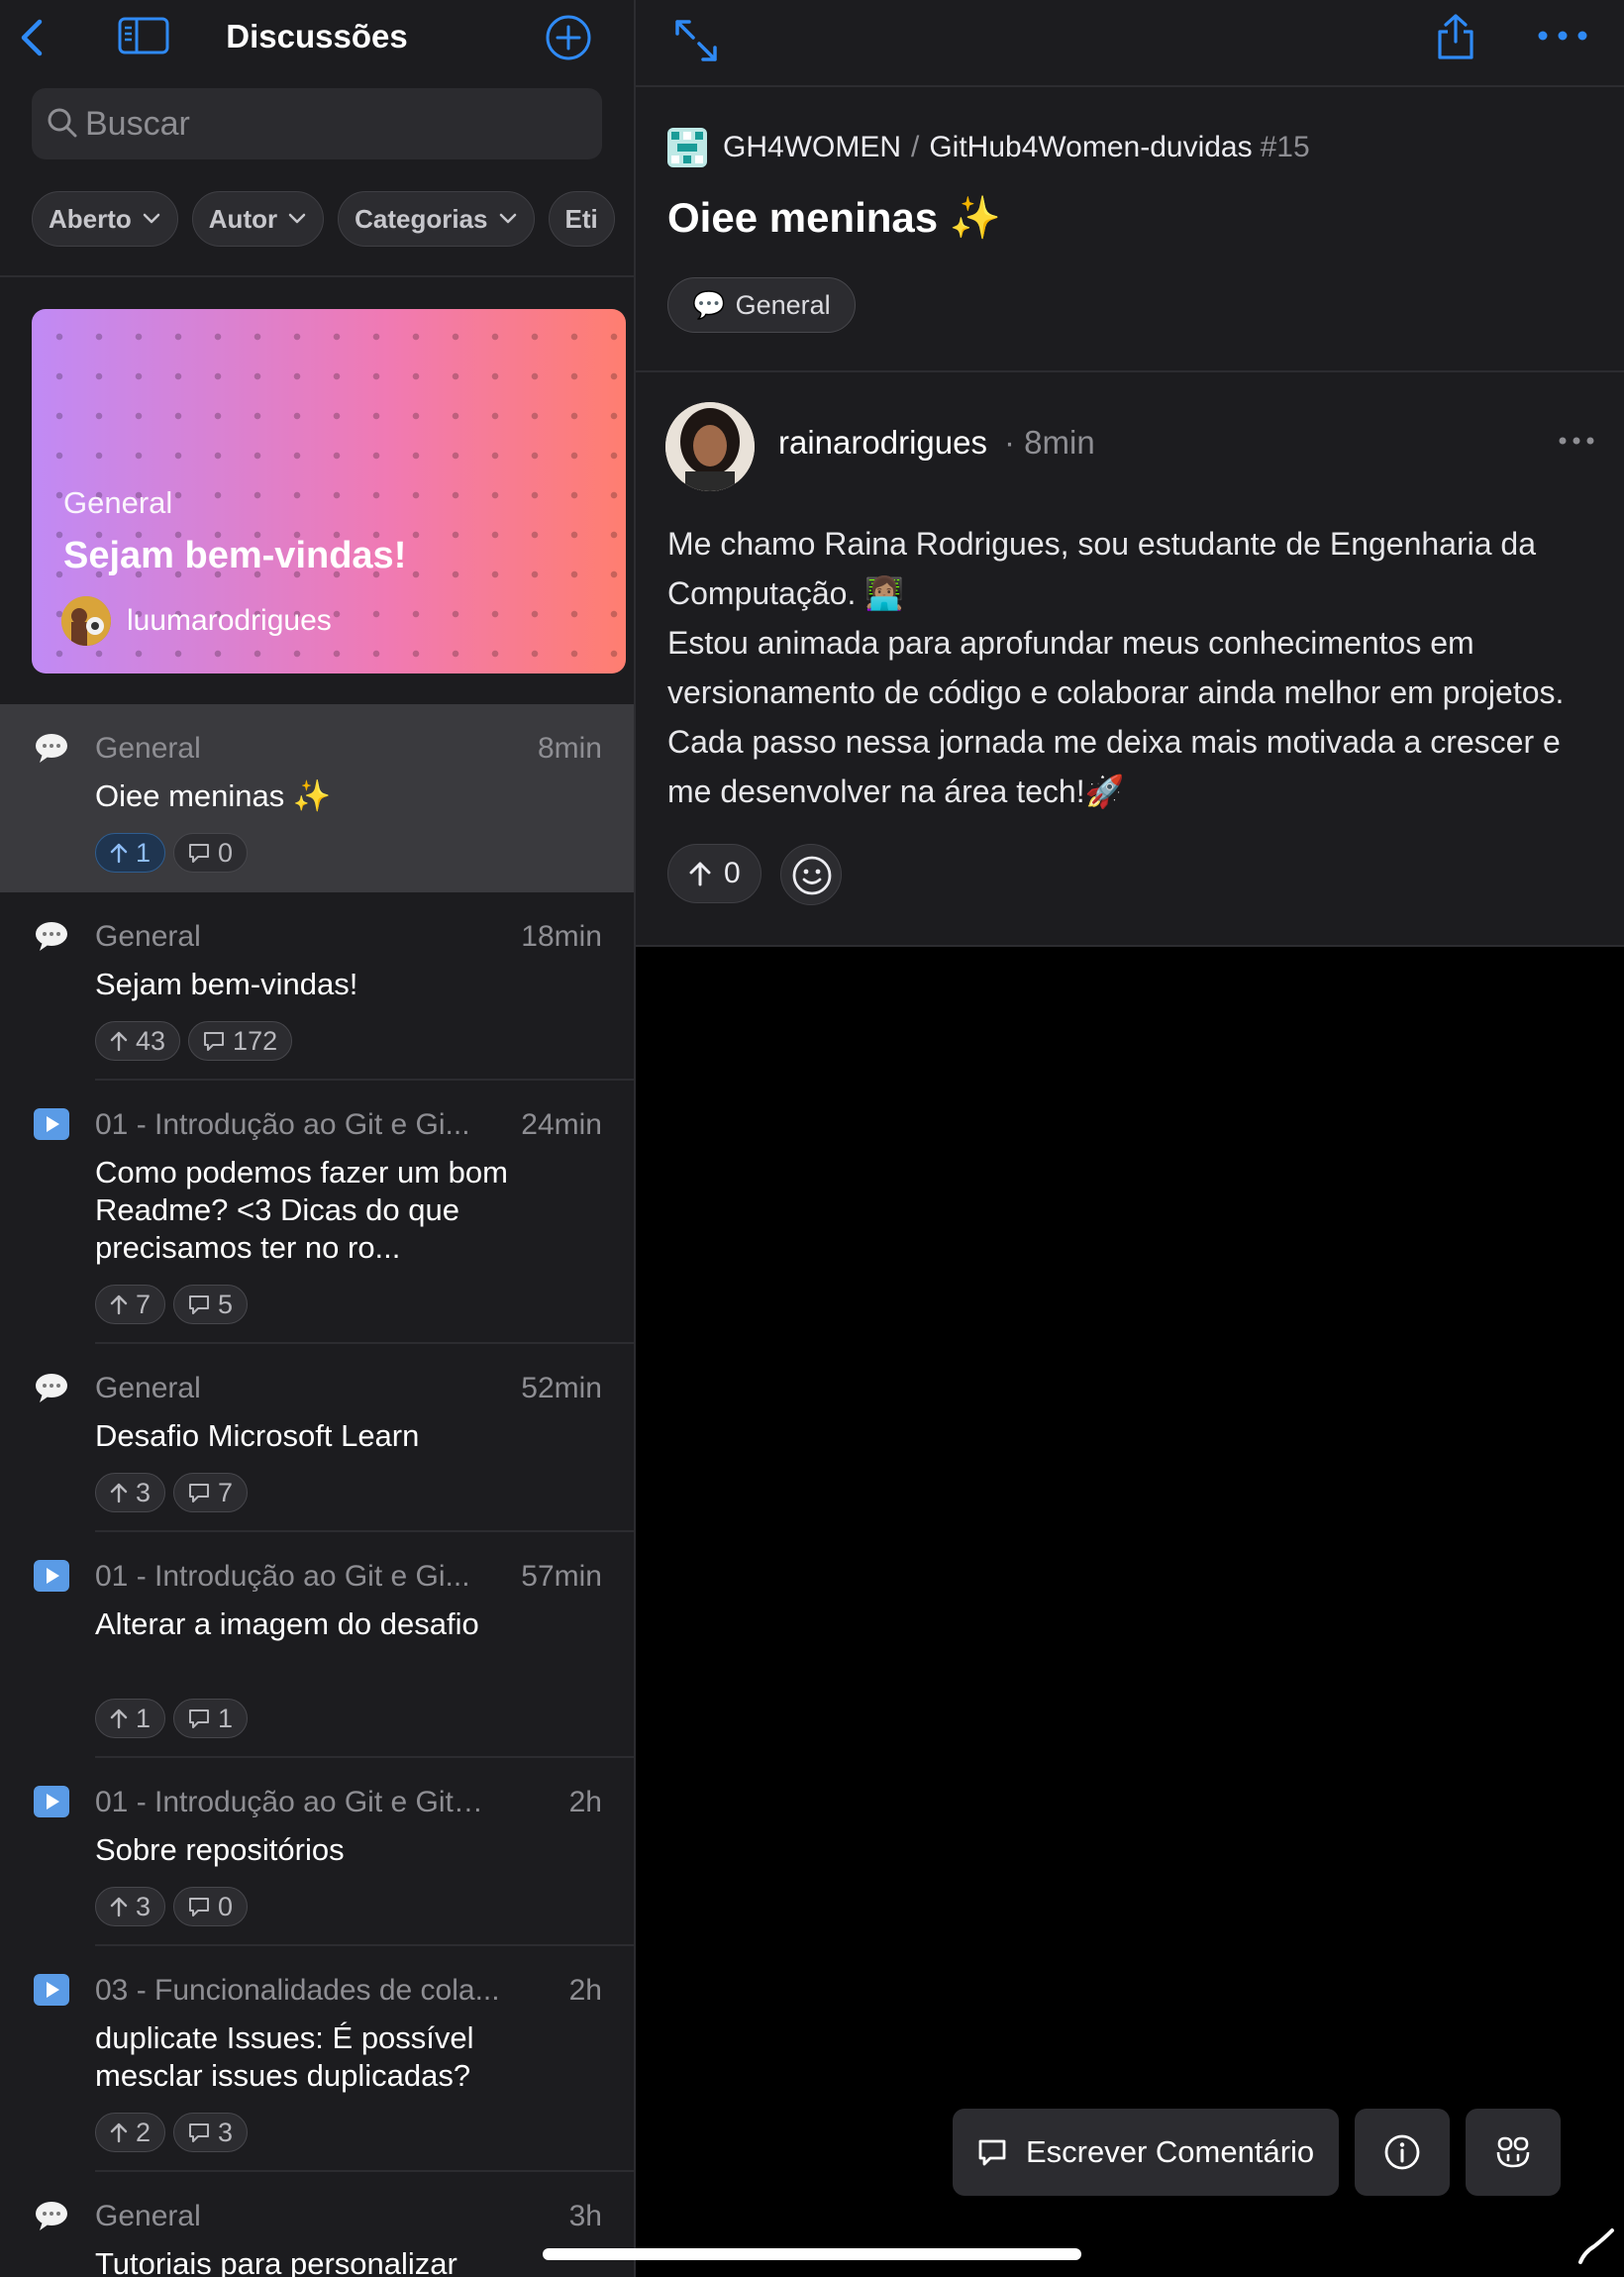  Describe the element at coordinates (561, 1124) in the screenshot. I see `item-time: 24min` at that location.